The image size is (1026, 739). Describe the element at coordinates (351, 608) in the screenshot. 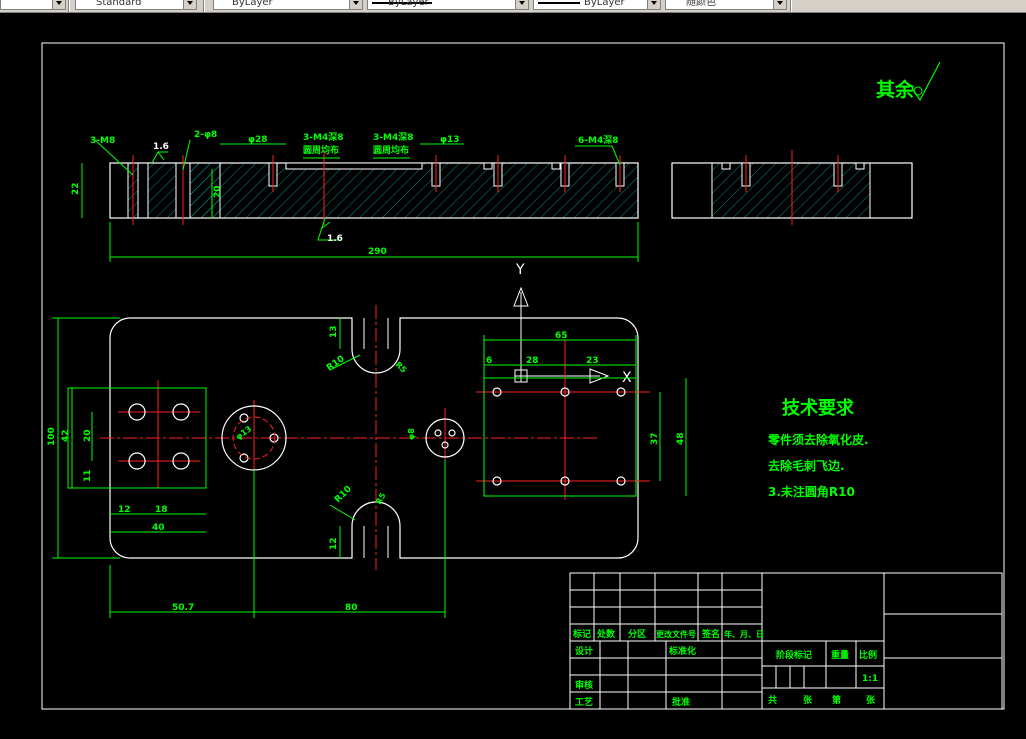

I see `dim-80: 80` at that location.